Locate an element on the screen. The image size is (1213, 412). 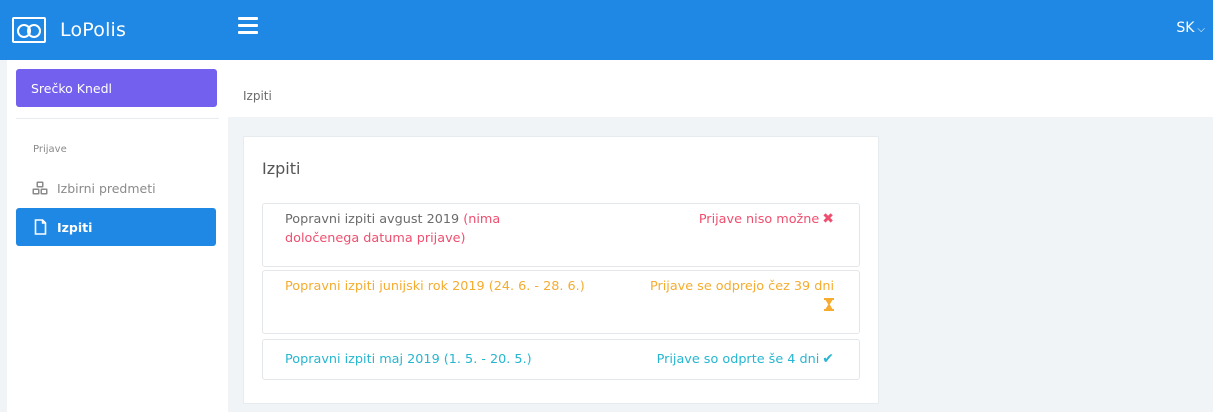
breadcrumb-bar: Izpiti is located at coordinates (720, 88).